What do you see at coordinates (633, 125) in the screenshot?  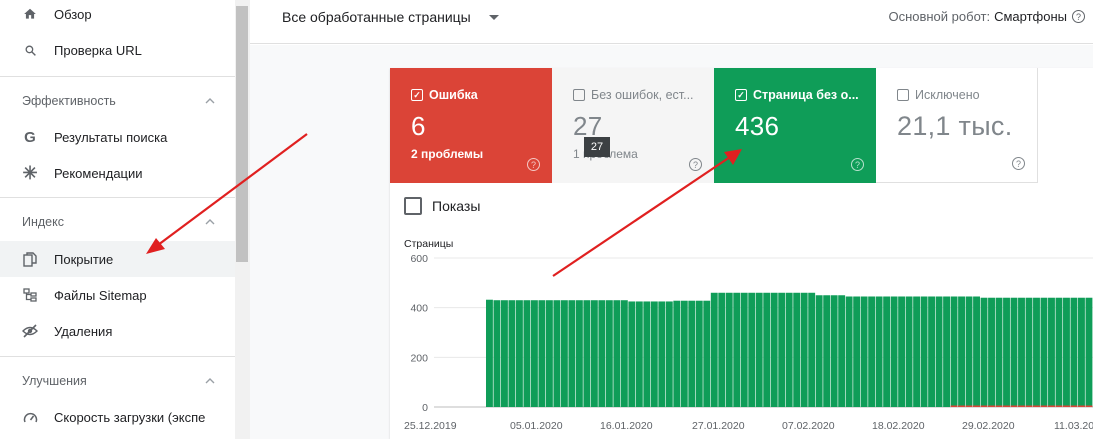 I see `tile-valid-with-warnings: Без ошибок, ест... 27 1 проблема ?` at bounding box center [633, 125].